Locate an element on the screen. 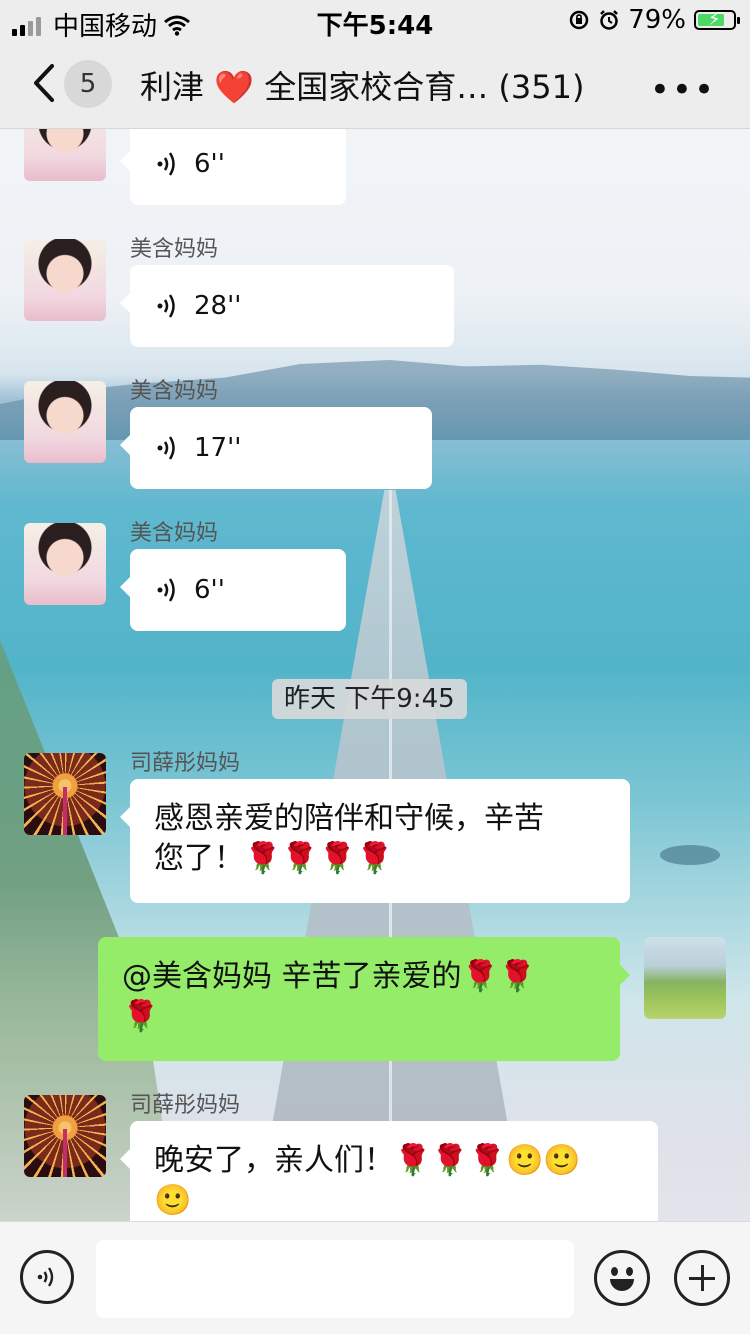 The width and height of the screenshot is (750, 1334). message-text-line: 感恩亲爱的陪伴和守候，辛苦 is located at coordinates (349, 818).